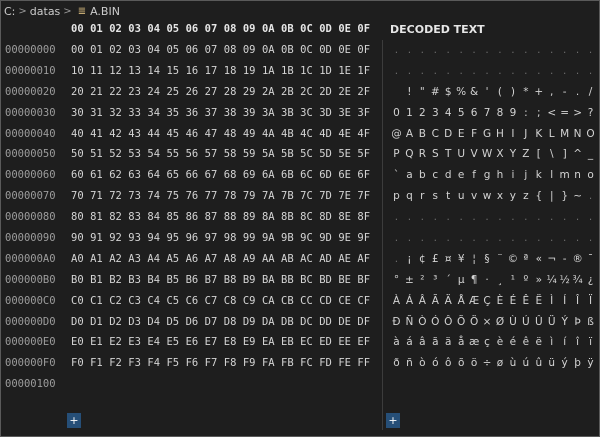  I want to click on hex-byte: B6, so click(195, 280).